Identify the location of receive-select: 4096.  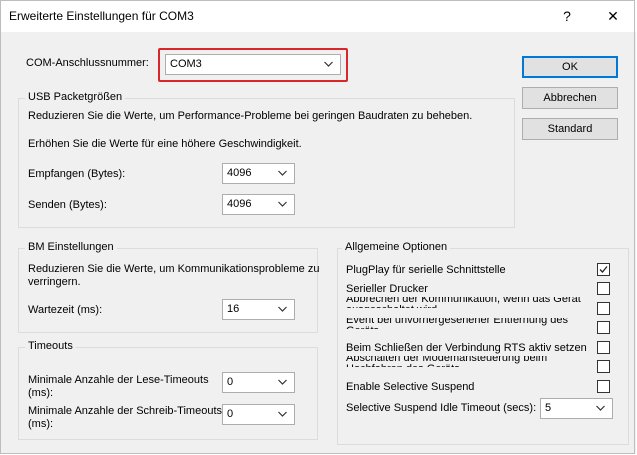
(258, 173).